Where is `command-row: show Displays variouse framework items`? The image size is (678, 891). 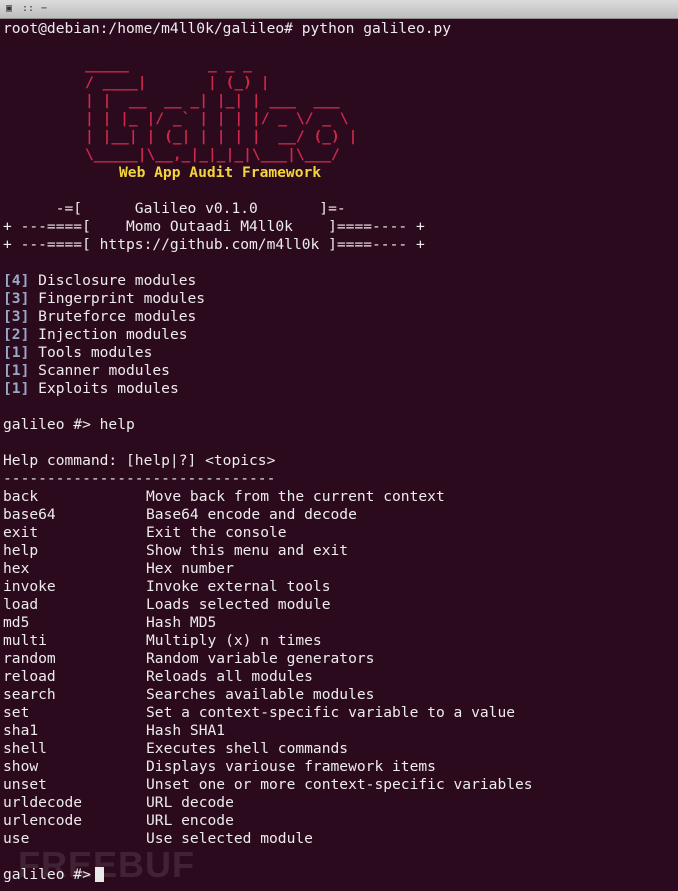 command-row: show Displays variouse framework items is located at coordinates (339, 767).